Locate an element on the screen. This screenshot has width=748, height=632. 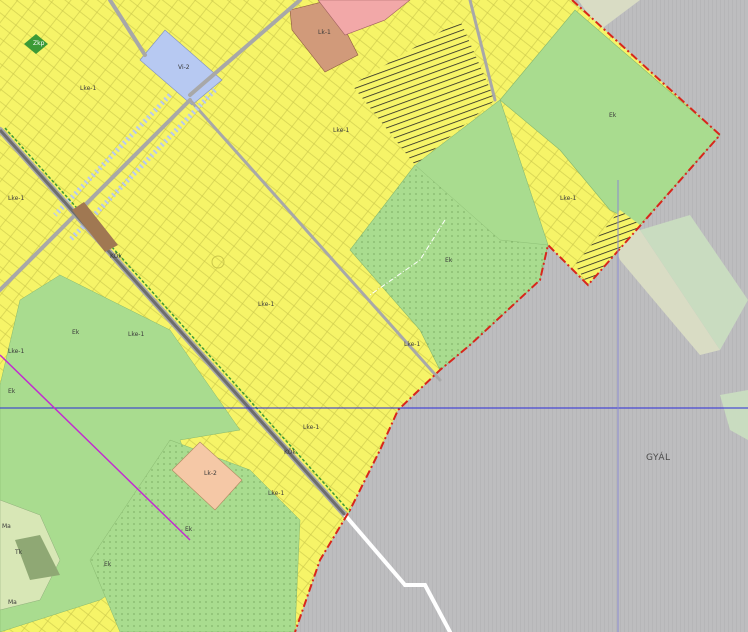
zone-label-zkp: Zkp is located at coordinates (38, 44).